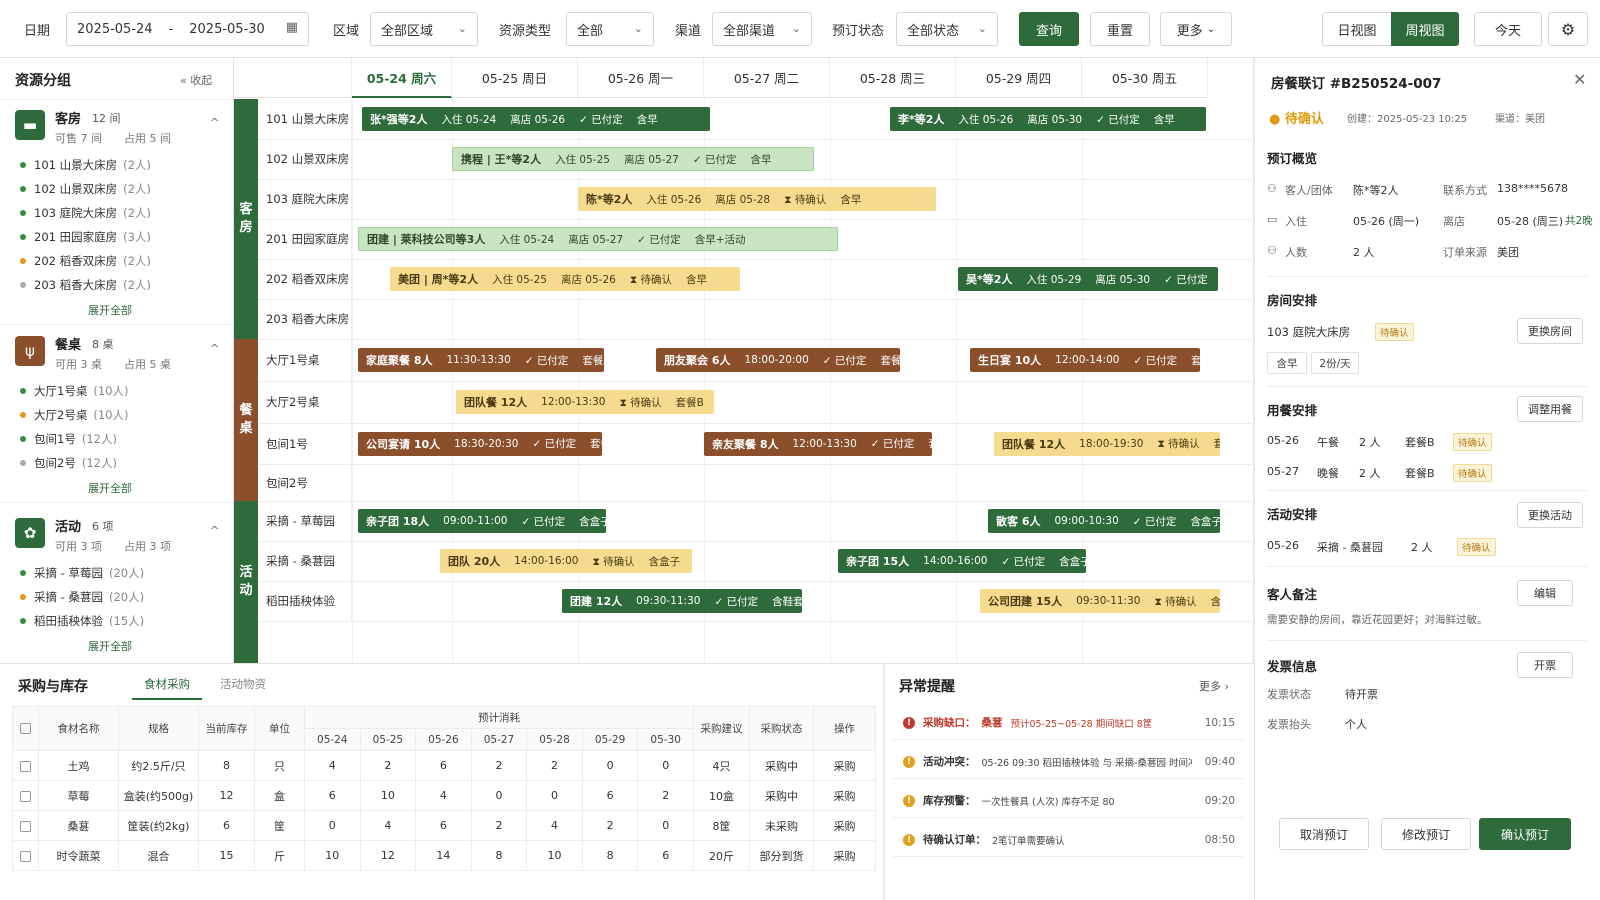 The width and height of the screenshot is (1600, 900). What do you see at coordinates (1100, 601) in the screenshot?
I see `booking-block: 公司团建 15人 09:30-11:30 ⧗ 待确认 含鞋套` at bounding box center [1100, 601].